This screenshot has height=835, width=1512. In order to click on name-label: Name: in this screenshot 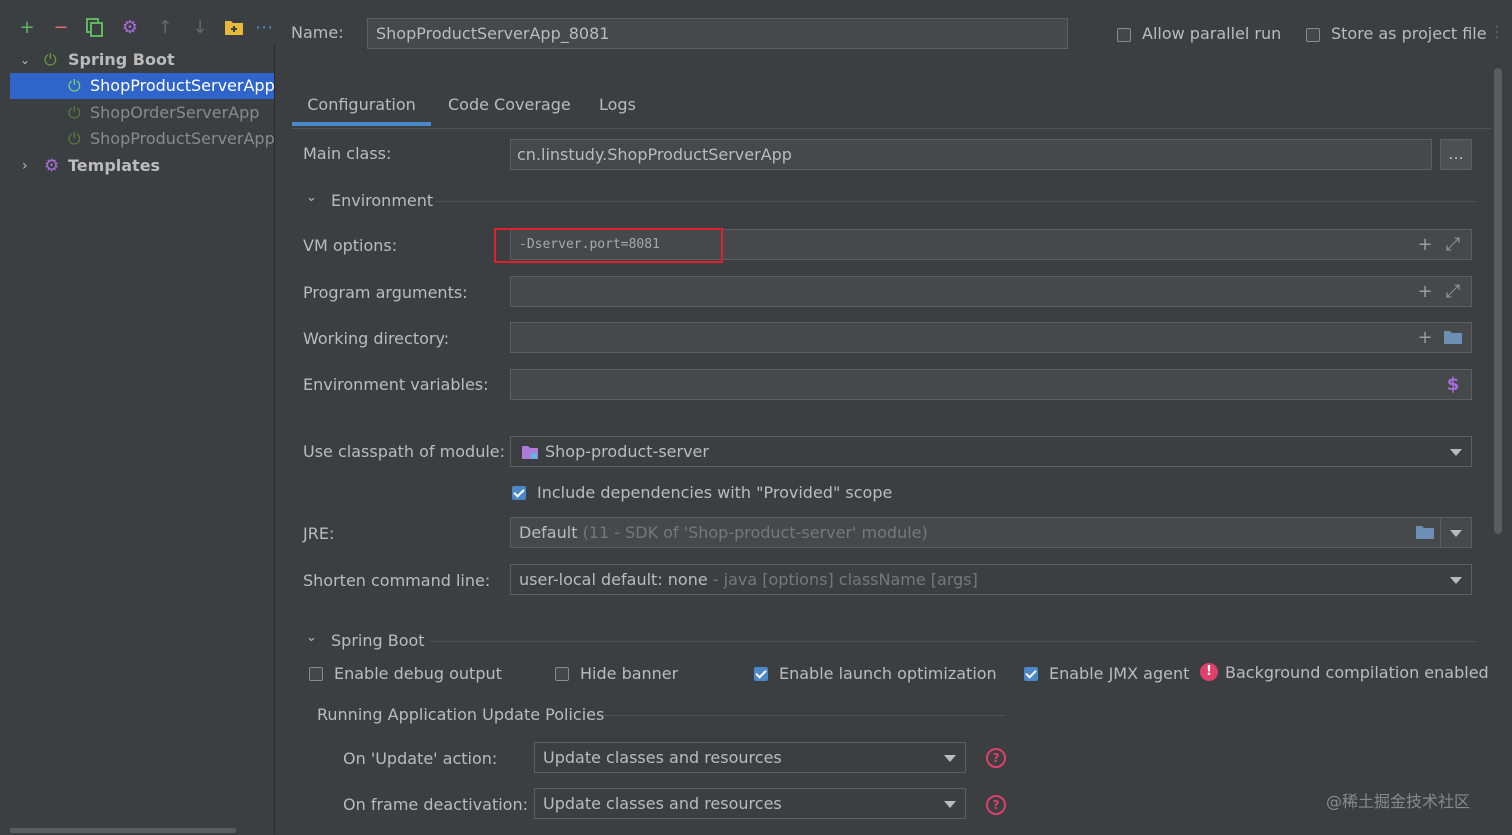, I will do `click(317, 32)`.